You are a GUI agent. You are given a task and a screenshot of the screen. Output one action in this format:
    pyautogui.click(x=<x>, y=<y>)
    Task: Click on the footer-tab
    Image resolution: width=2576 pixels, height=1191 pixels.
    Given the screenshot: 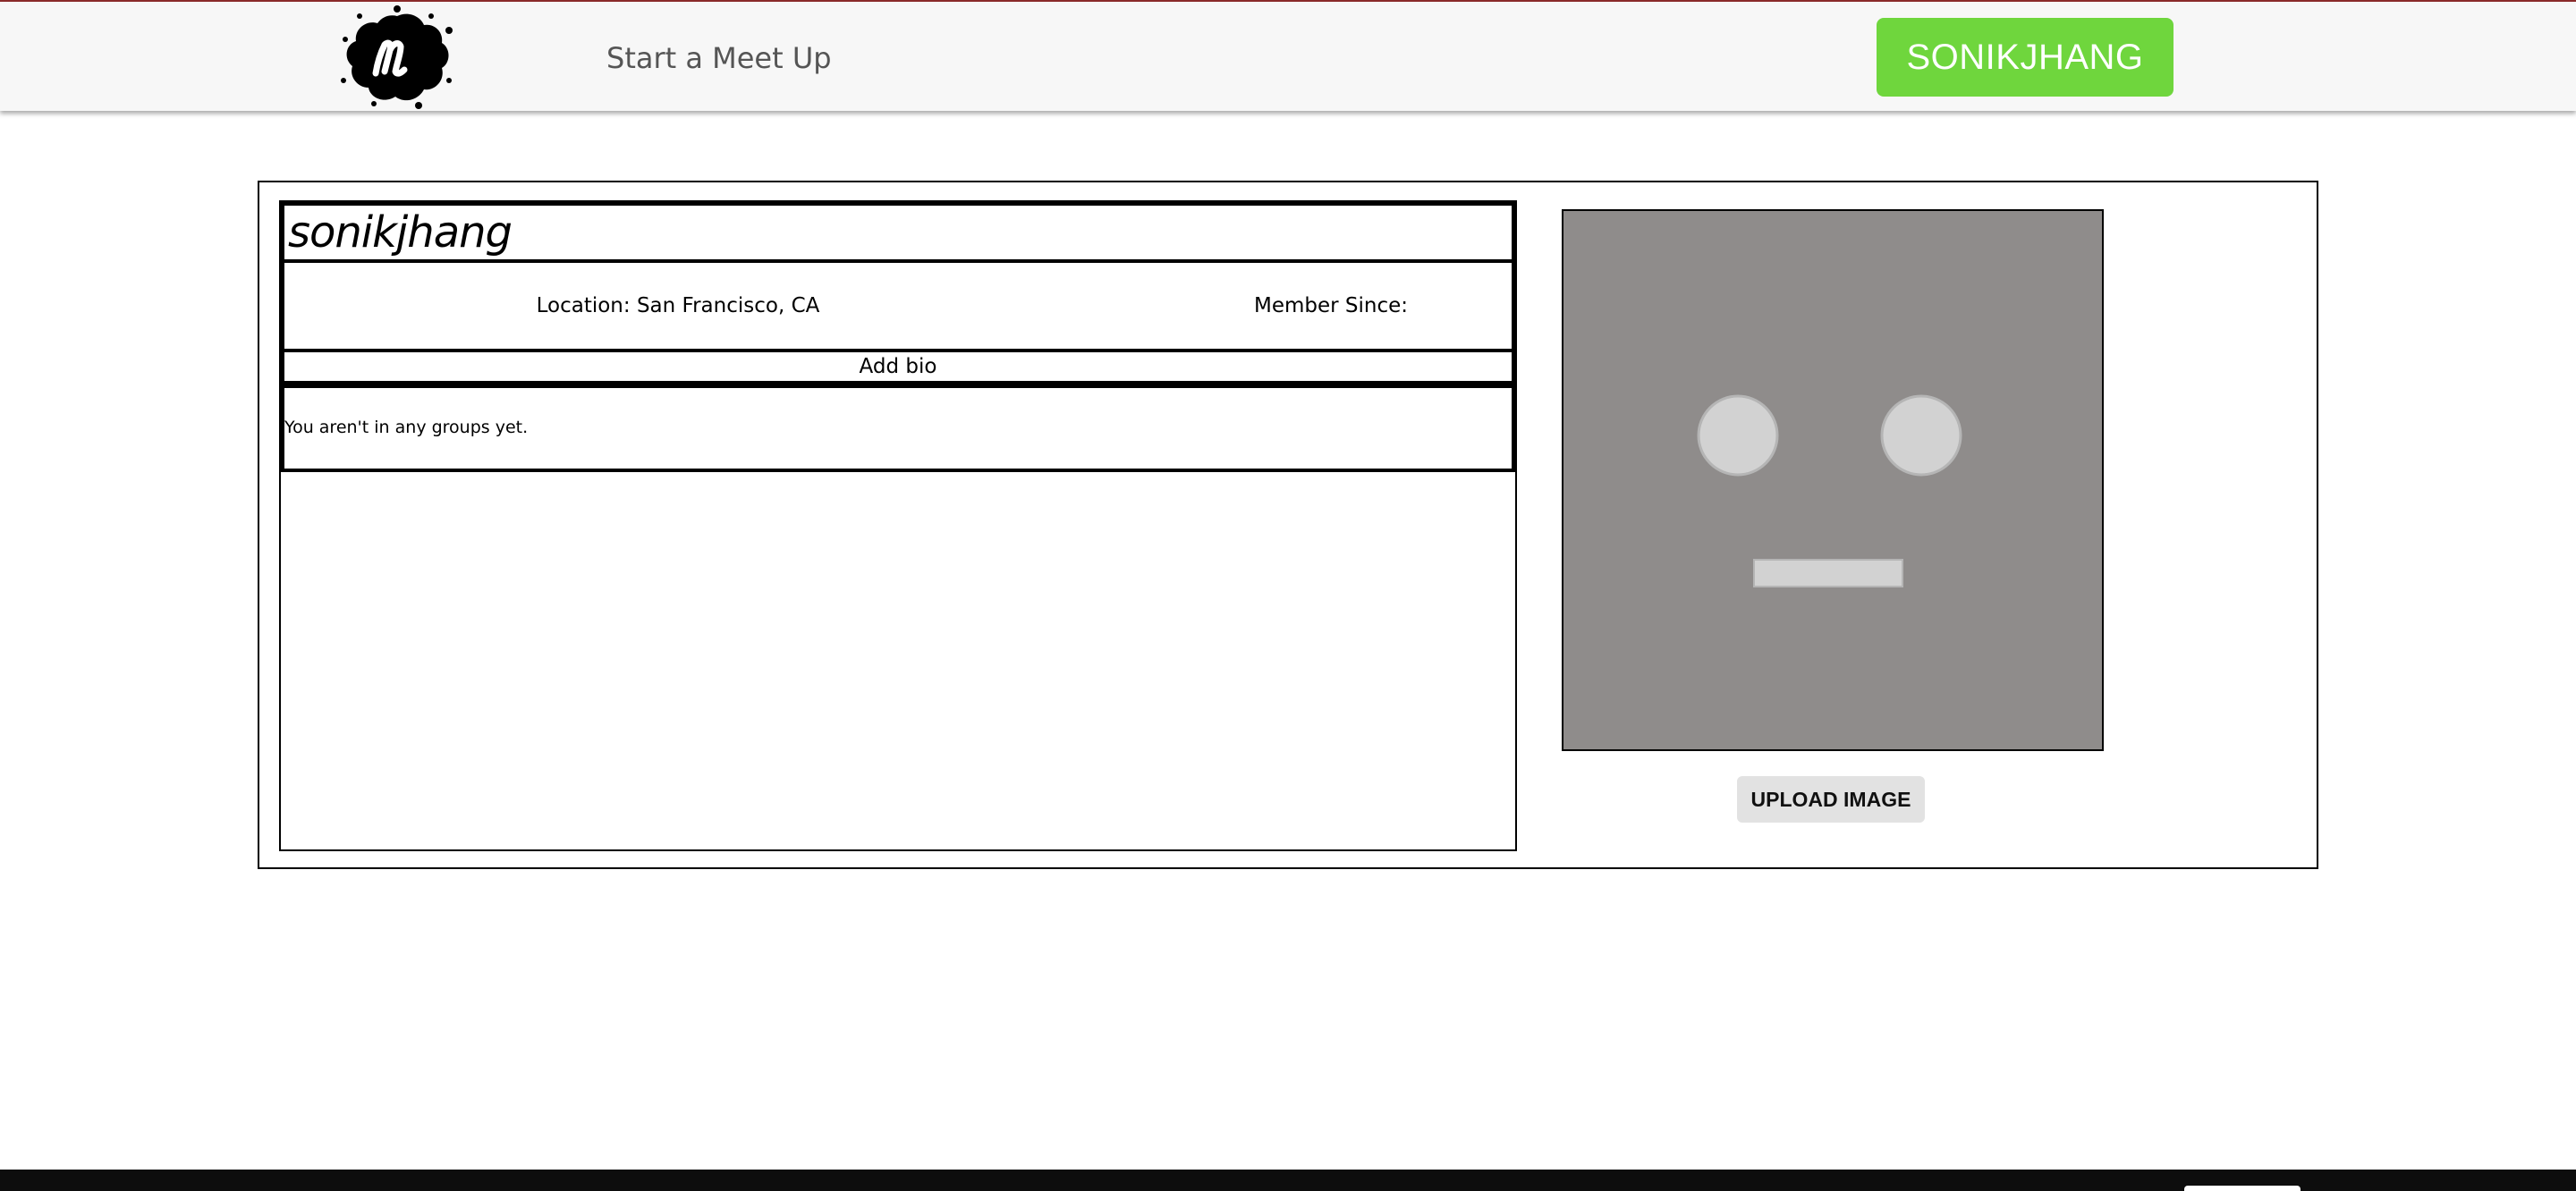 What is the action you would take?
    pyautogui.click(x=2242, y=1188)
    